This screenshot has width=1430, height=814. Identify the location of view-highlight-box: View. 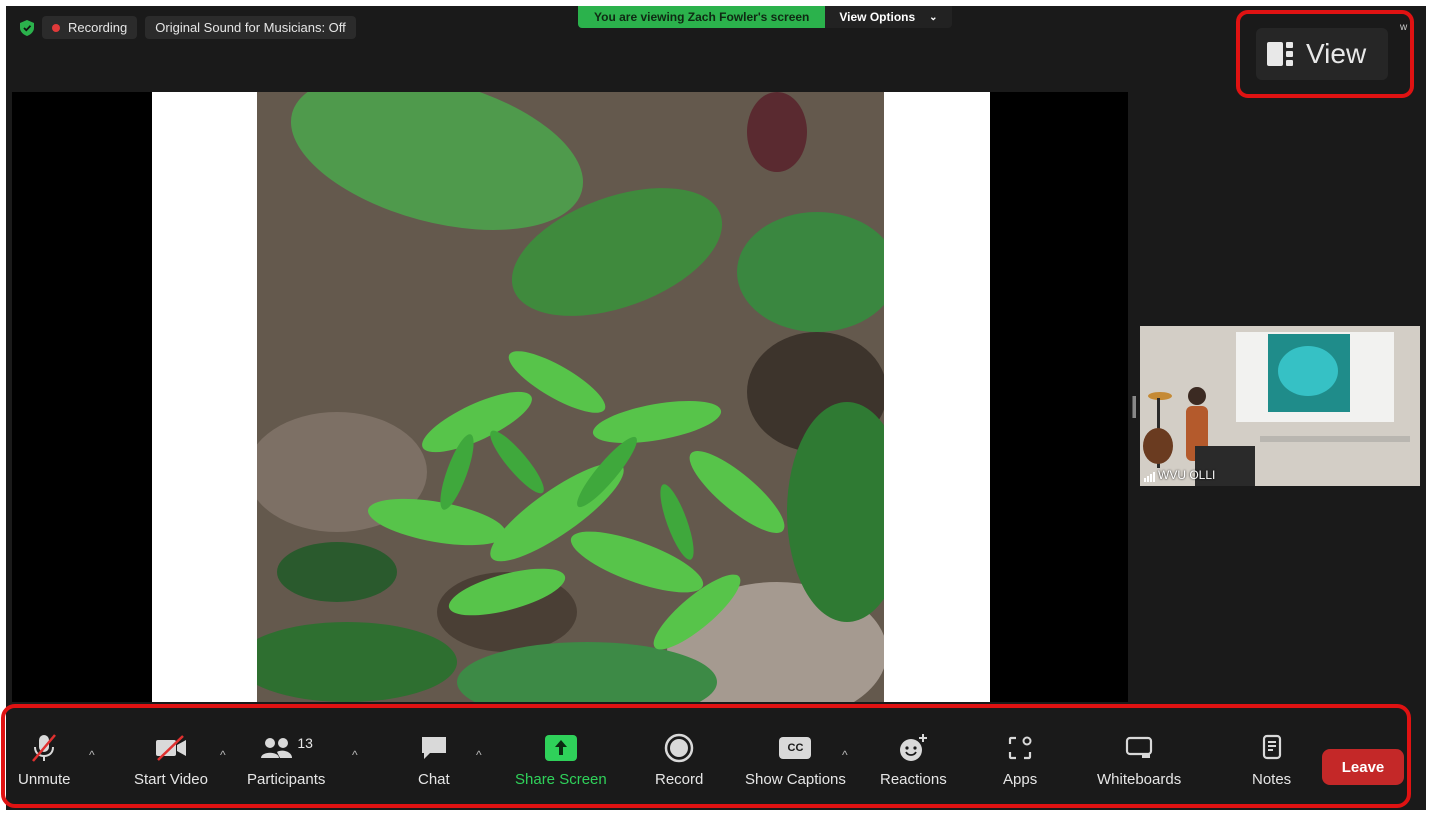
(1325, 54).